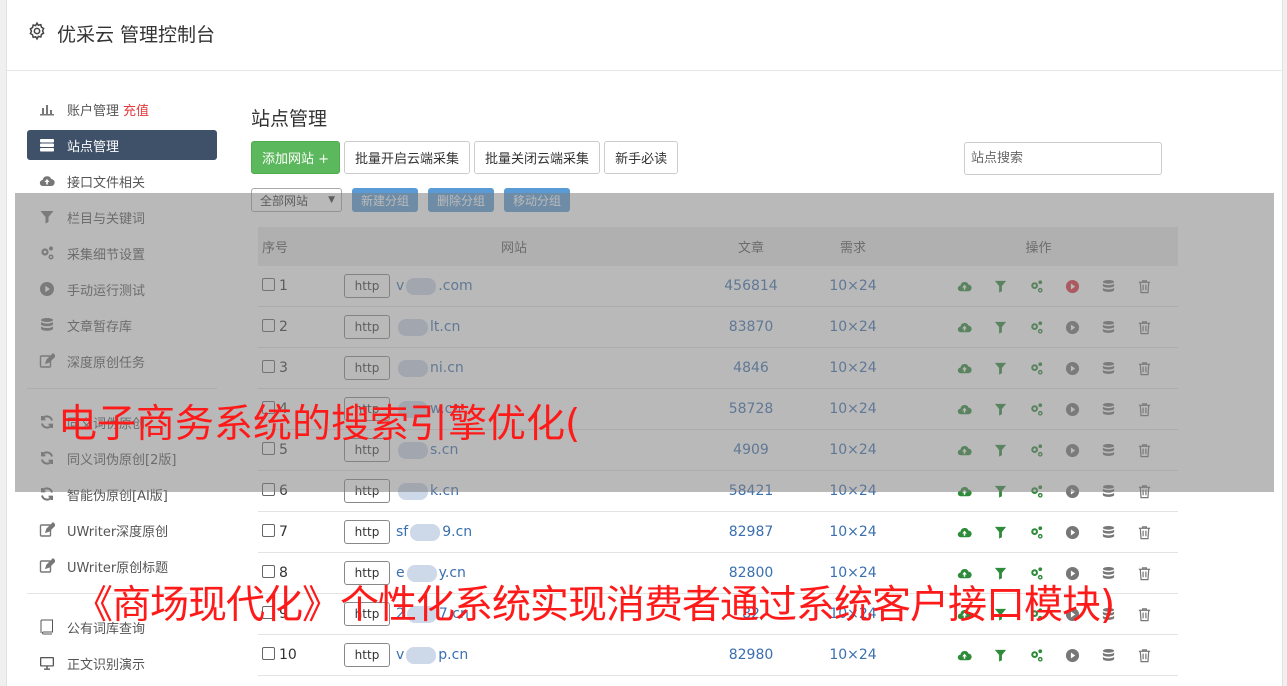 The image size is (1287, 686). I want to click on site-domain-link: 2 7.cn, so click(432, 614).